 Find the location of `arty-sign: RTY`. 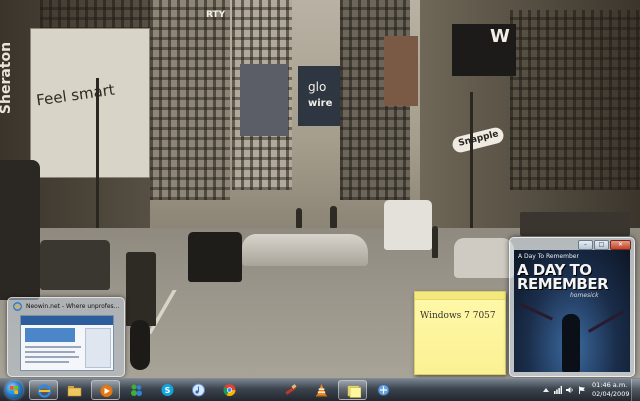

arty-sign: RTY is located at coordinates (216, 15).